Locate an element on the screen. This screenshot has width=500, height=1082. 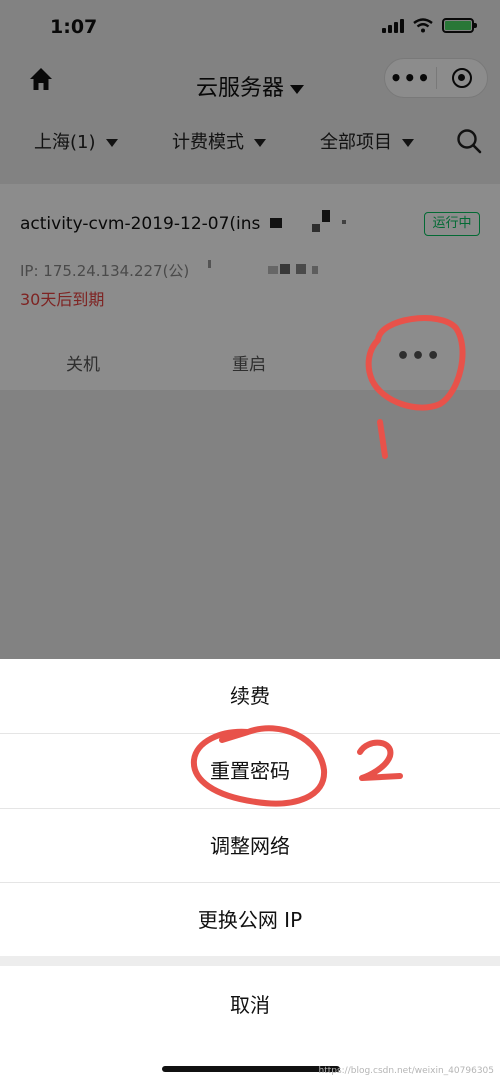
renew-option: 续费 is located at coordinates (250, 696).